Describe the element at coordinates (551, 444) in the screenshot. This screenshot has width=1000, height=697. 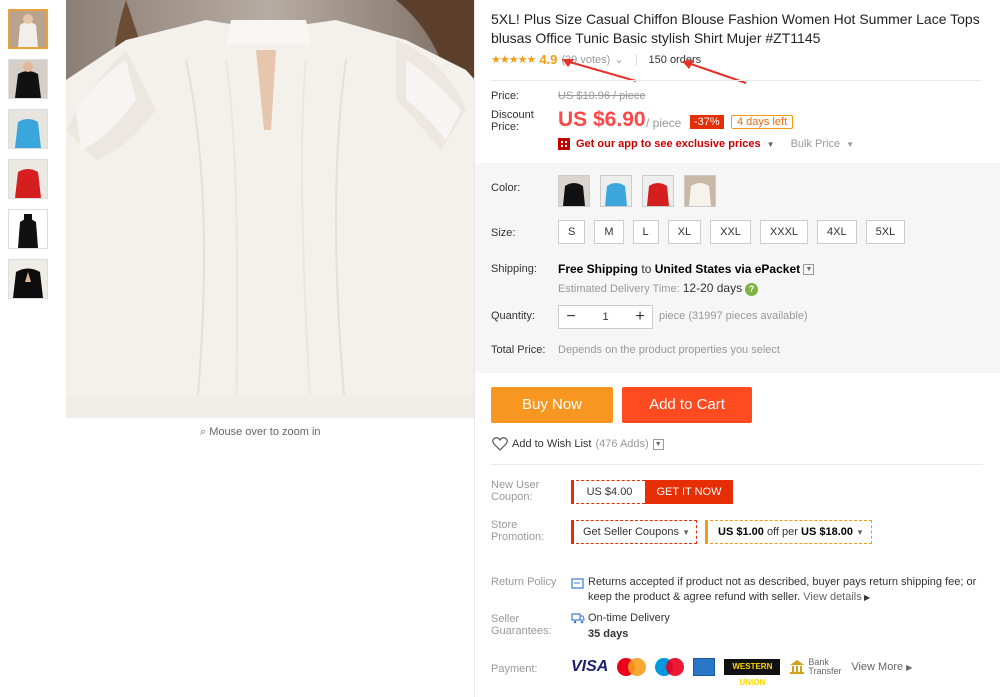
I see `add-to-wishlist-link: Add to Wish List` at that location.